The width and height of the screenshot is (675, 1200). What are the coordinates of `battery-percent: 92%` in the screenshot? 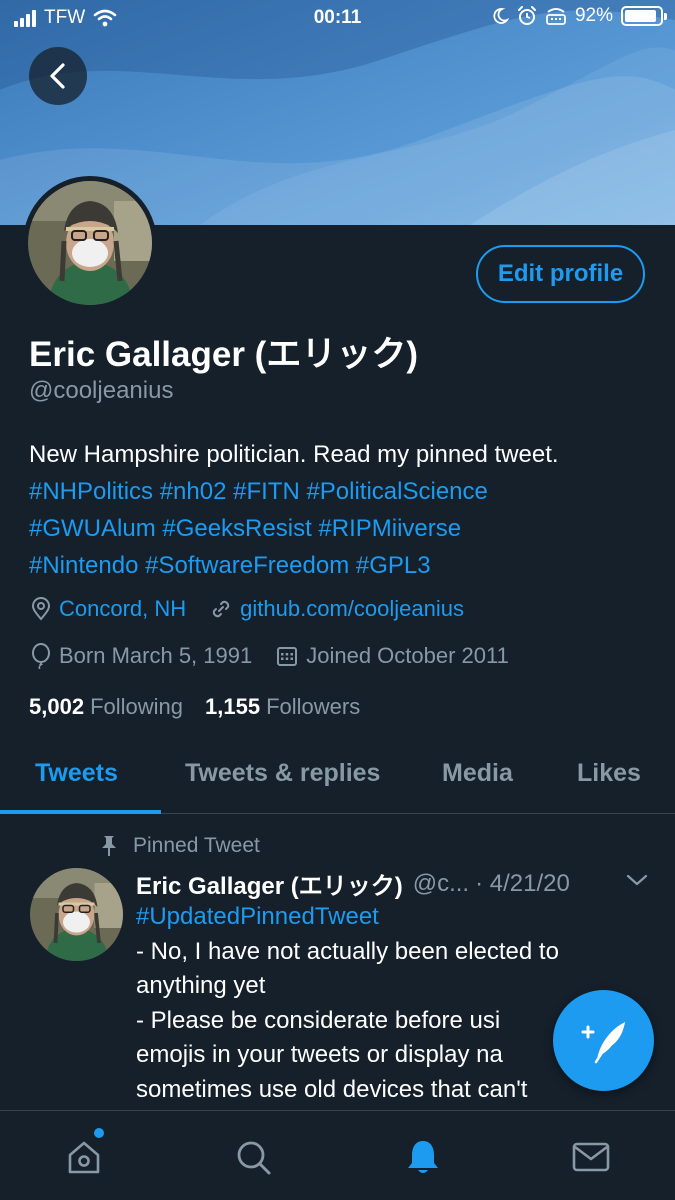 It's located at (593, 15).